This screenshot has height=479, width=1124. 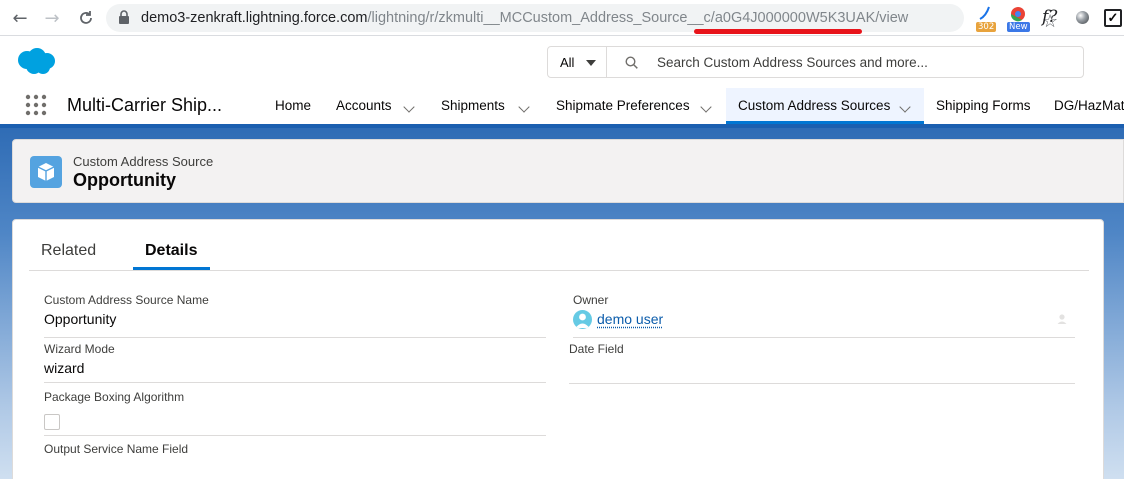 What do you see at coordinates (1113, 18) in the screenshot?
I see `check-extension-icon: ✓` at bounding box center [1113, 18].